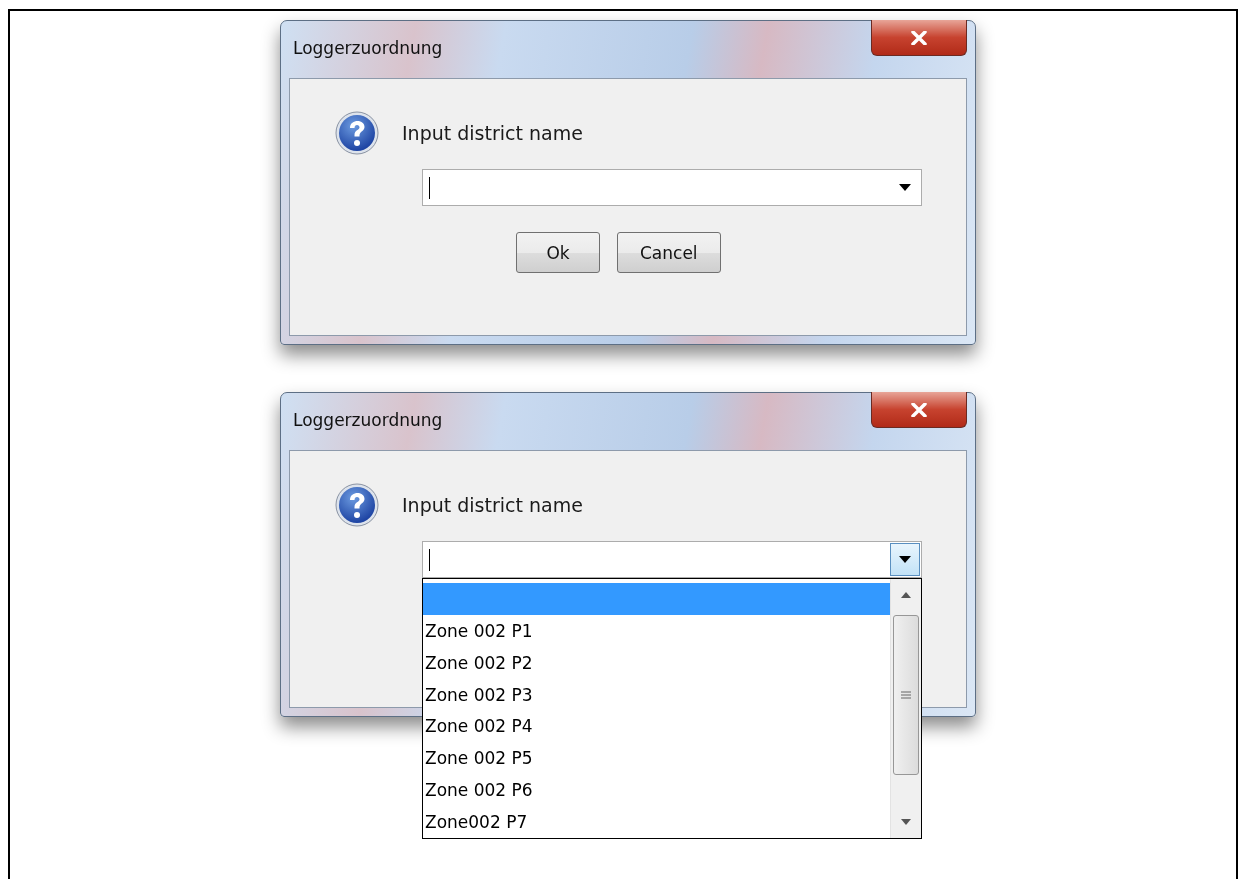  I want to click on scrollbar, so click(905, 708).